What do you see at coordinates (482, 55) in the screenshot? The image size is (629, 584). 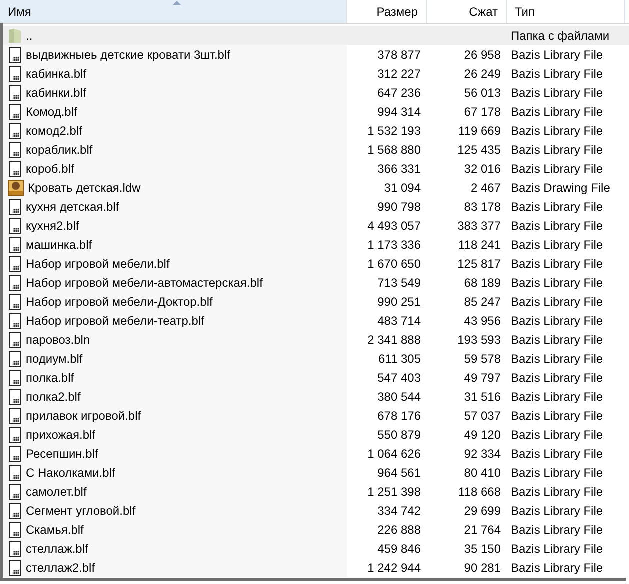 I see `packed-size: 26 958` at bounding box center [482, 55].